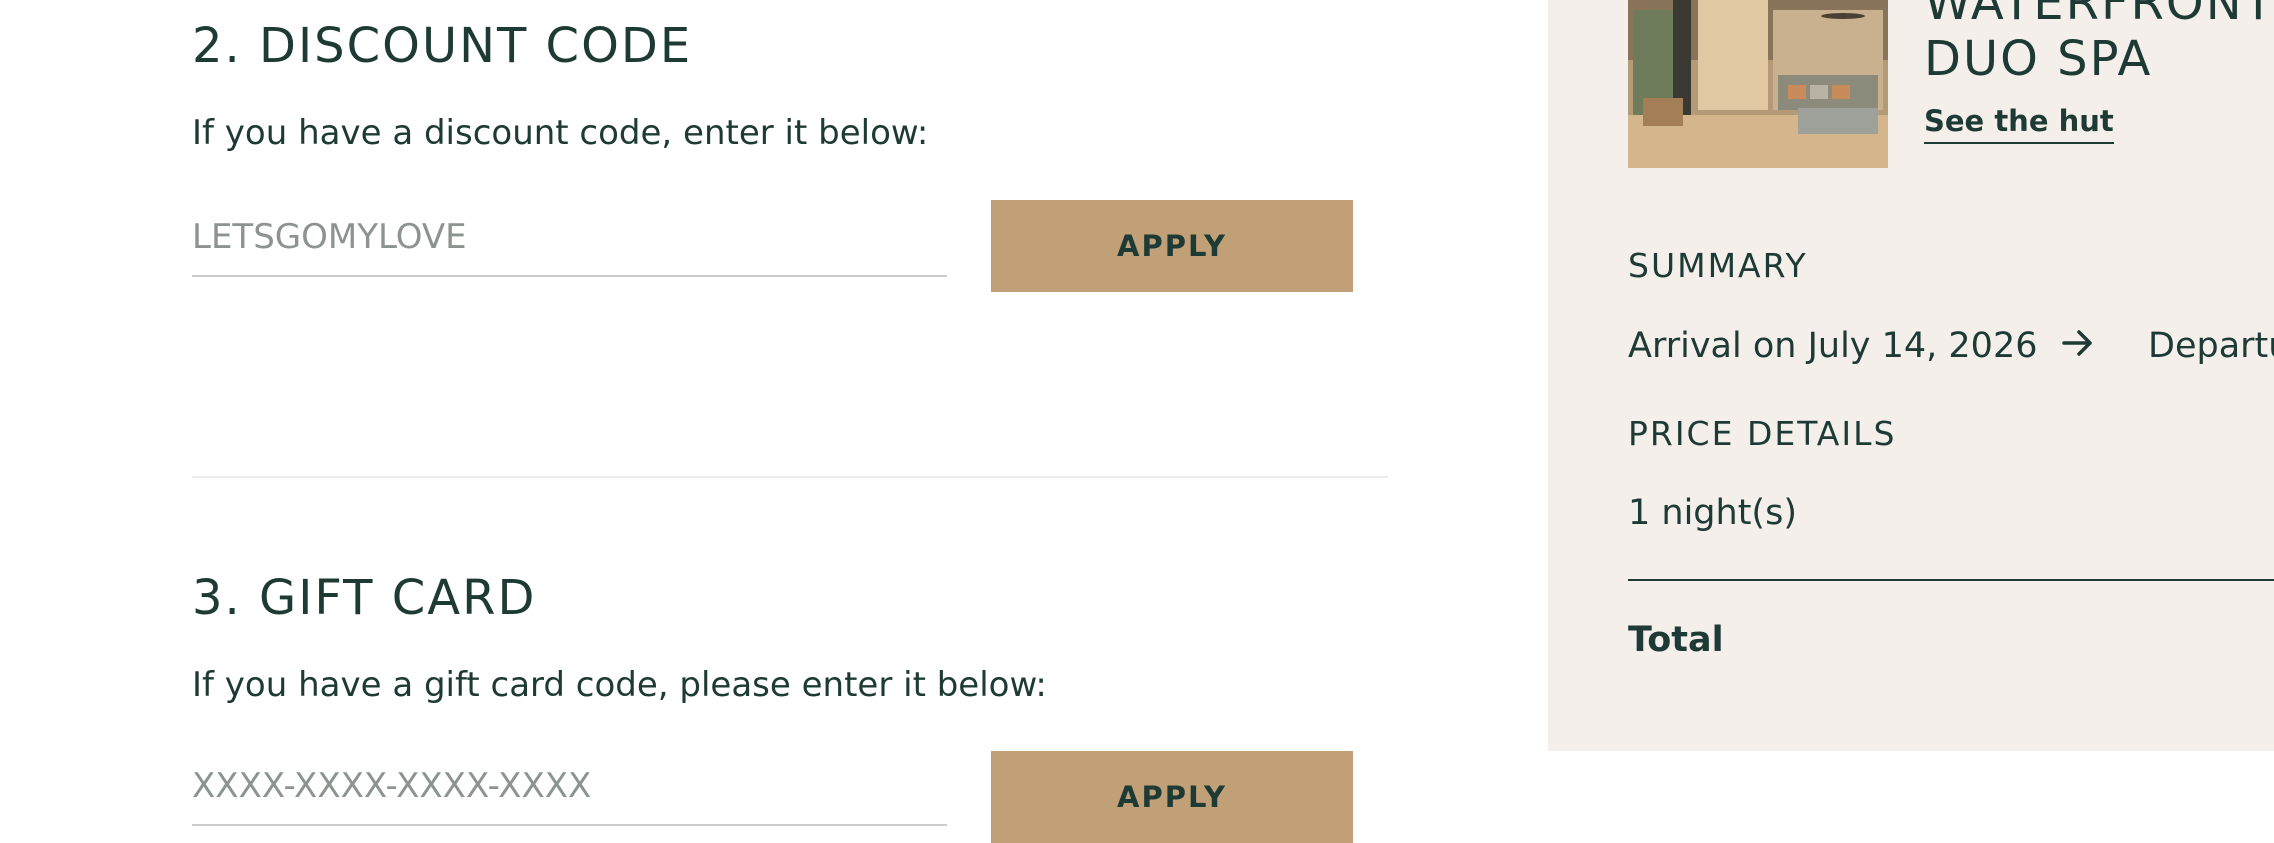  I want to click on price-details-heading: PRICE DETAILS, so click(1762, 433).